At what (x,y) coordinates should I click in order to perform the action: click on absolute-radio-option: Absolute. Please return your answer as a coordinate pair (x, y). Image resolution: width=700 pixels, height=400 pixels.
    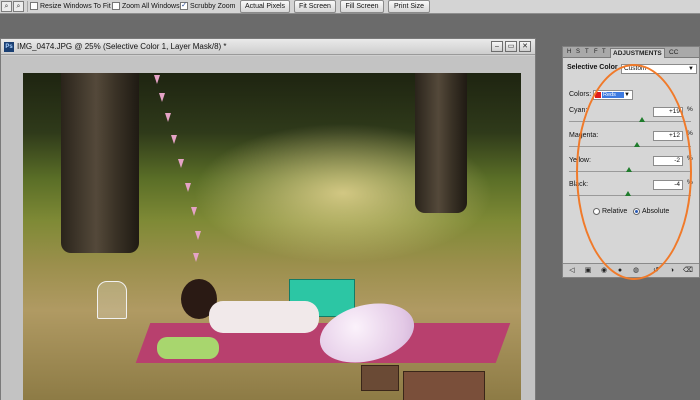
    Looking at the image, I should click on (651, 211).